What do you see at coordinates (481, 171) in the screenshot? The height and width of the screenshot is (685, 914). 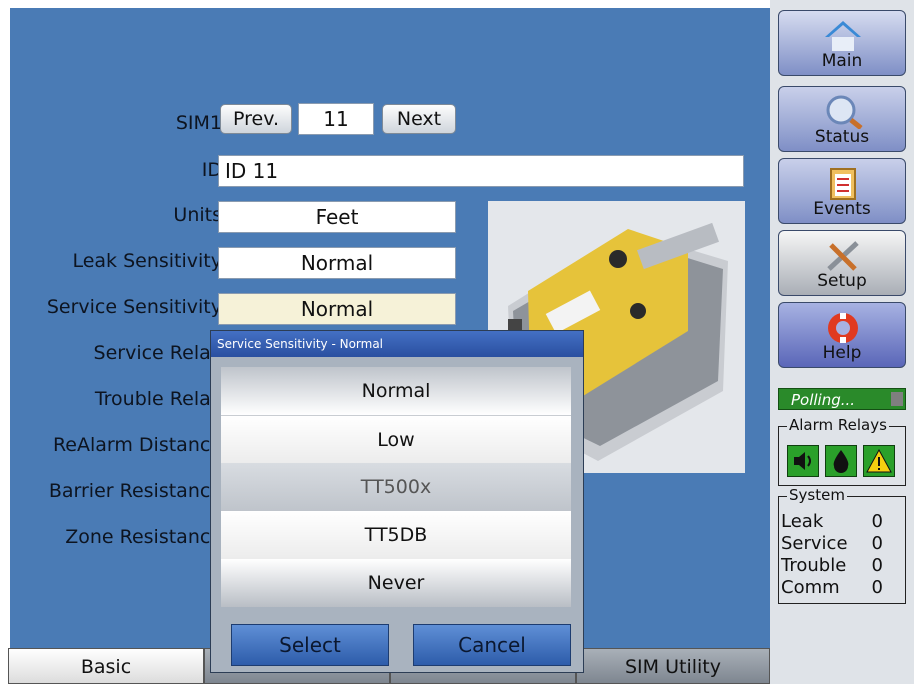 I see `id-field: ID 11` at bounding box center [481, 171].